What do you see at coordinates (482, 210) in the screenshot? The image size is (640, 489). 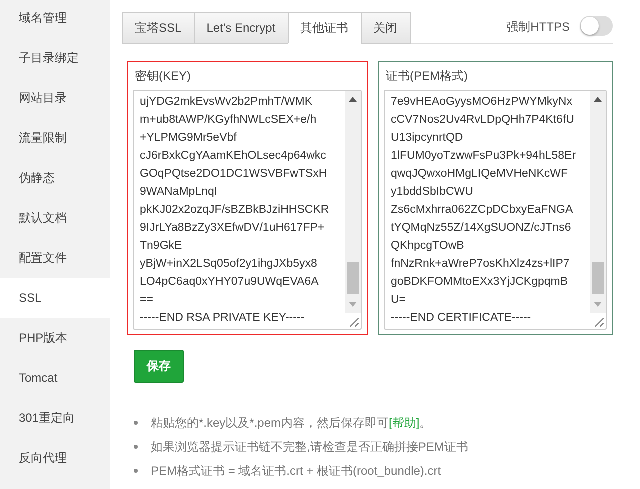 I see `text-line: Zs6cMxhrra062ZCpDCbxyEaFNGA` at bounding box center [482, 210].